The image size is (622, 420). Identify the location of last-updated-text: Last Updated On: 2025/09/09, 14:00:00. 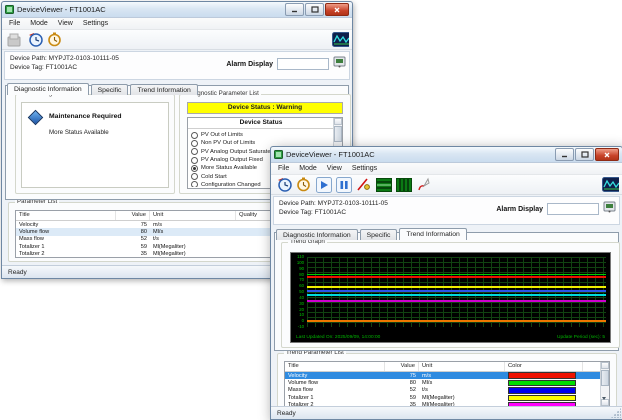
(338, 337).